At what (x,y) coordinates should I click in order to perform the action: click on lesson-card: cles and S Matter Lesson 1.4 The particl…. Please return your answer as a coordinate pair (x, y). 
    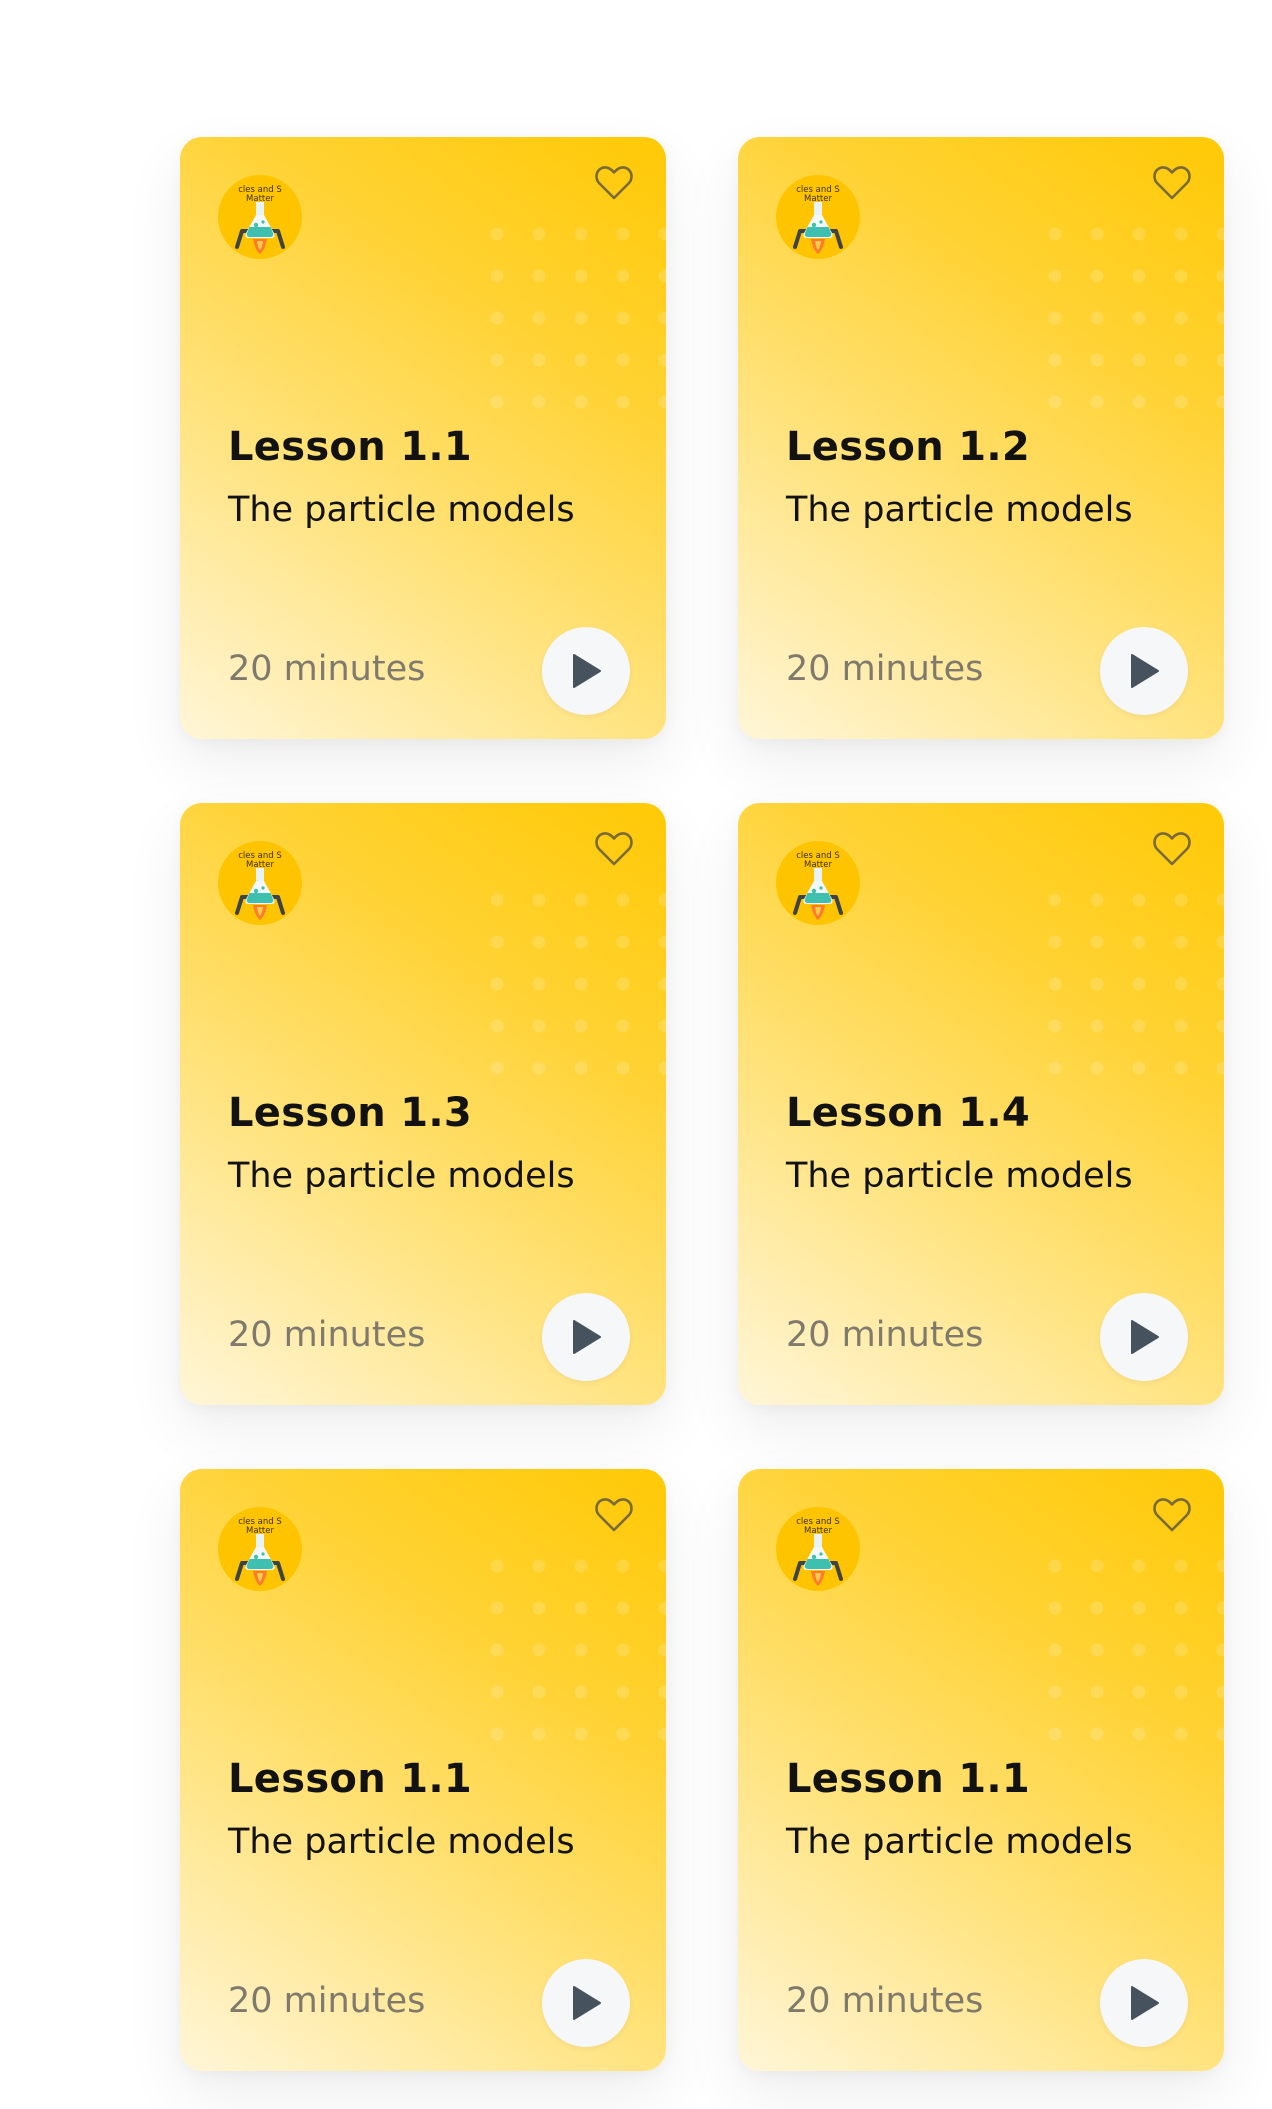
    Looking at the image, I should click on (981, 1104).